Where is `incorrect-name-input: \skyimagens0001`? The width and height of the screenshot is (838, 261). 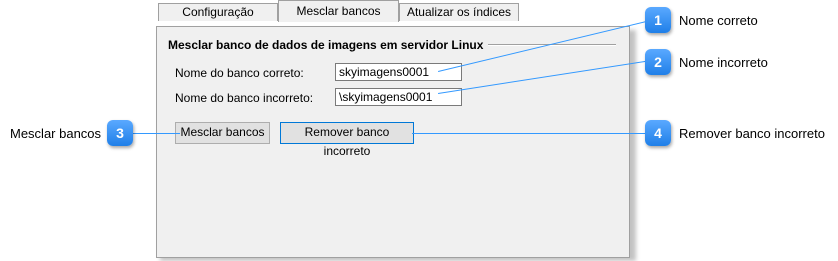 incorrect-name-input: \skyimagens0001 is located at coordinates (398, 97).